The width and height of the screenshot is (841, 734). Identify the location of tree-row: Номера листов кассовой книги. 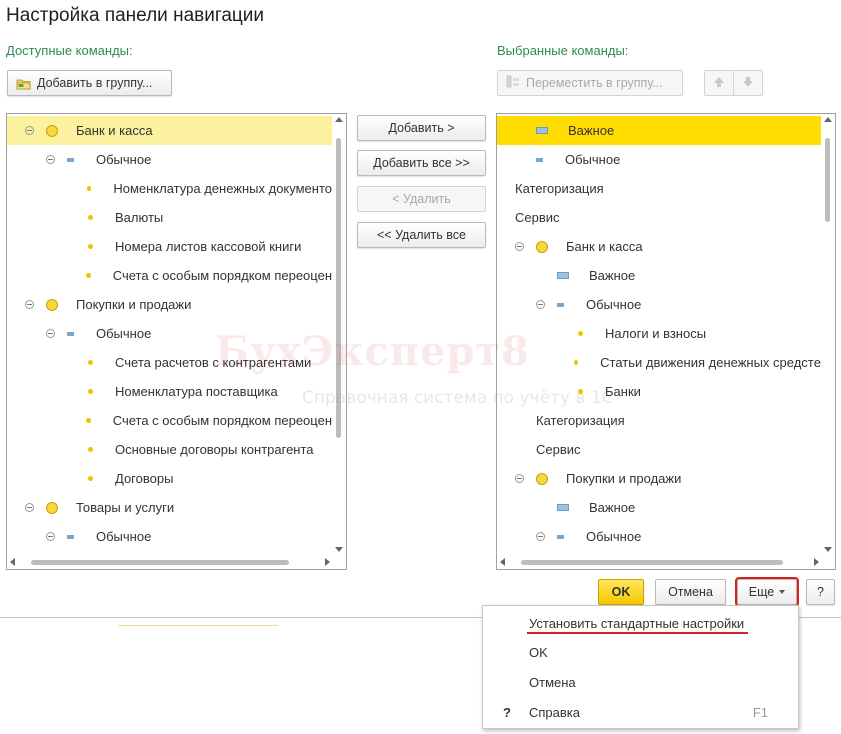
(169, 246).